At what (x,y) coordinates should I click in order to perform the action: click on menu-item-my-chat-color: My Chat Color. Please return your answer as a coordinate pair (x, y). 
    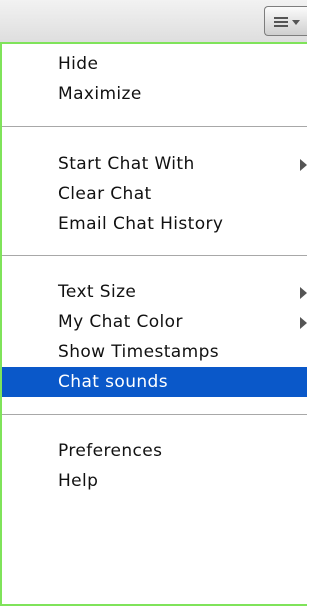
    Looking at the image, I should click on (154, 322).